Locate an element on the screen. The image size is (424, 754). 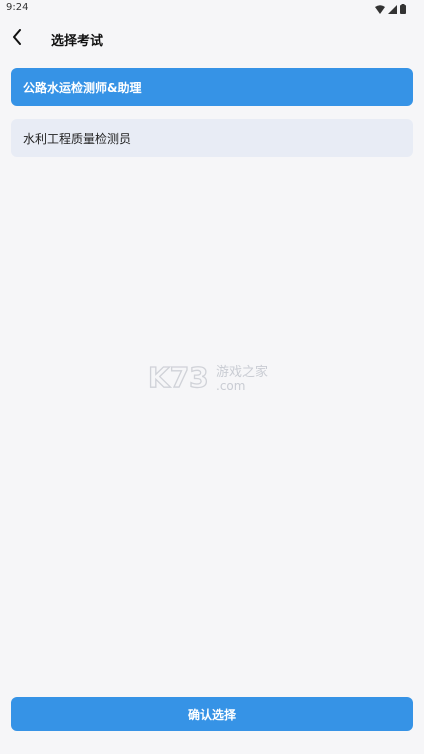
status-bar: 9:24 is located at coordinates (212, 9).